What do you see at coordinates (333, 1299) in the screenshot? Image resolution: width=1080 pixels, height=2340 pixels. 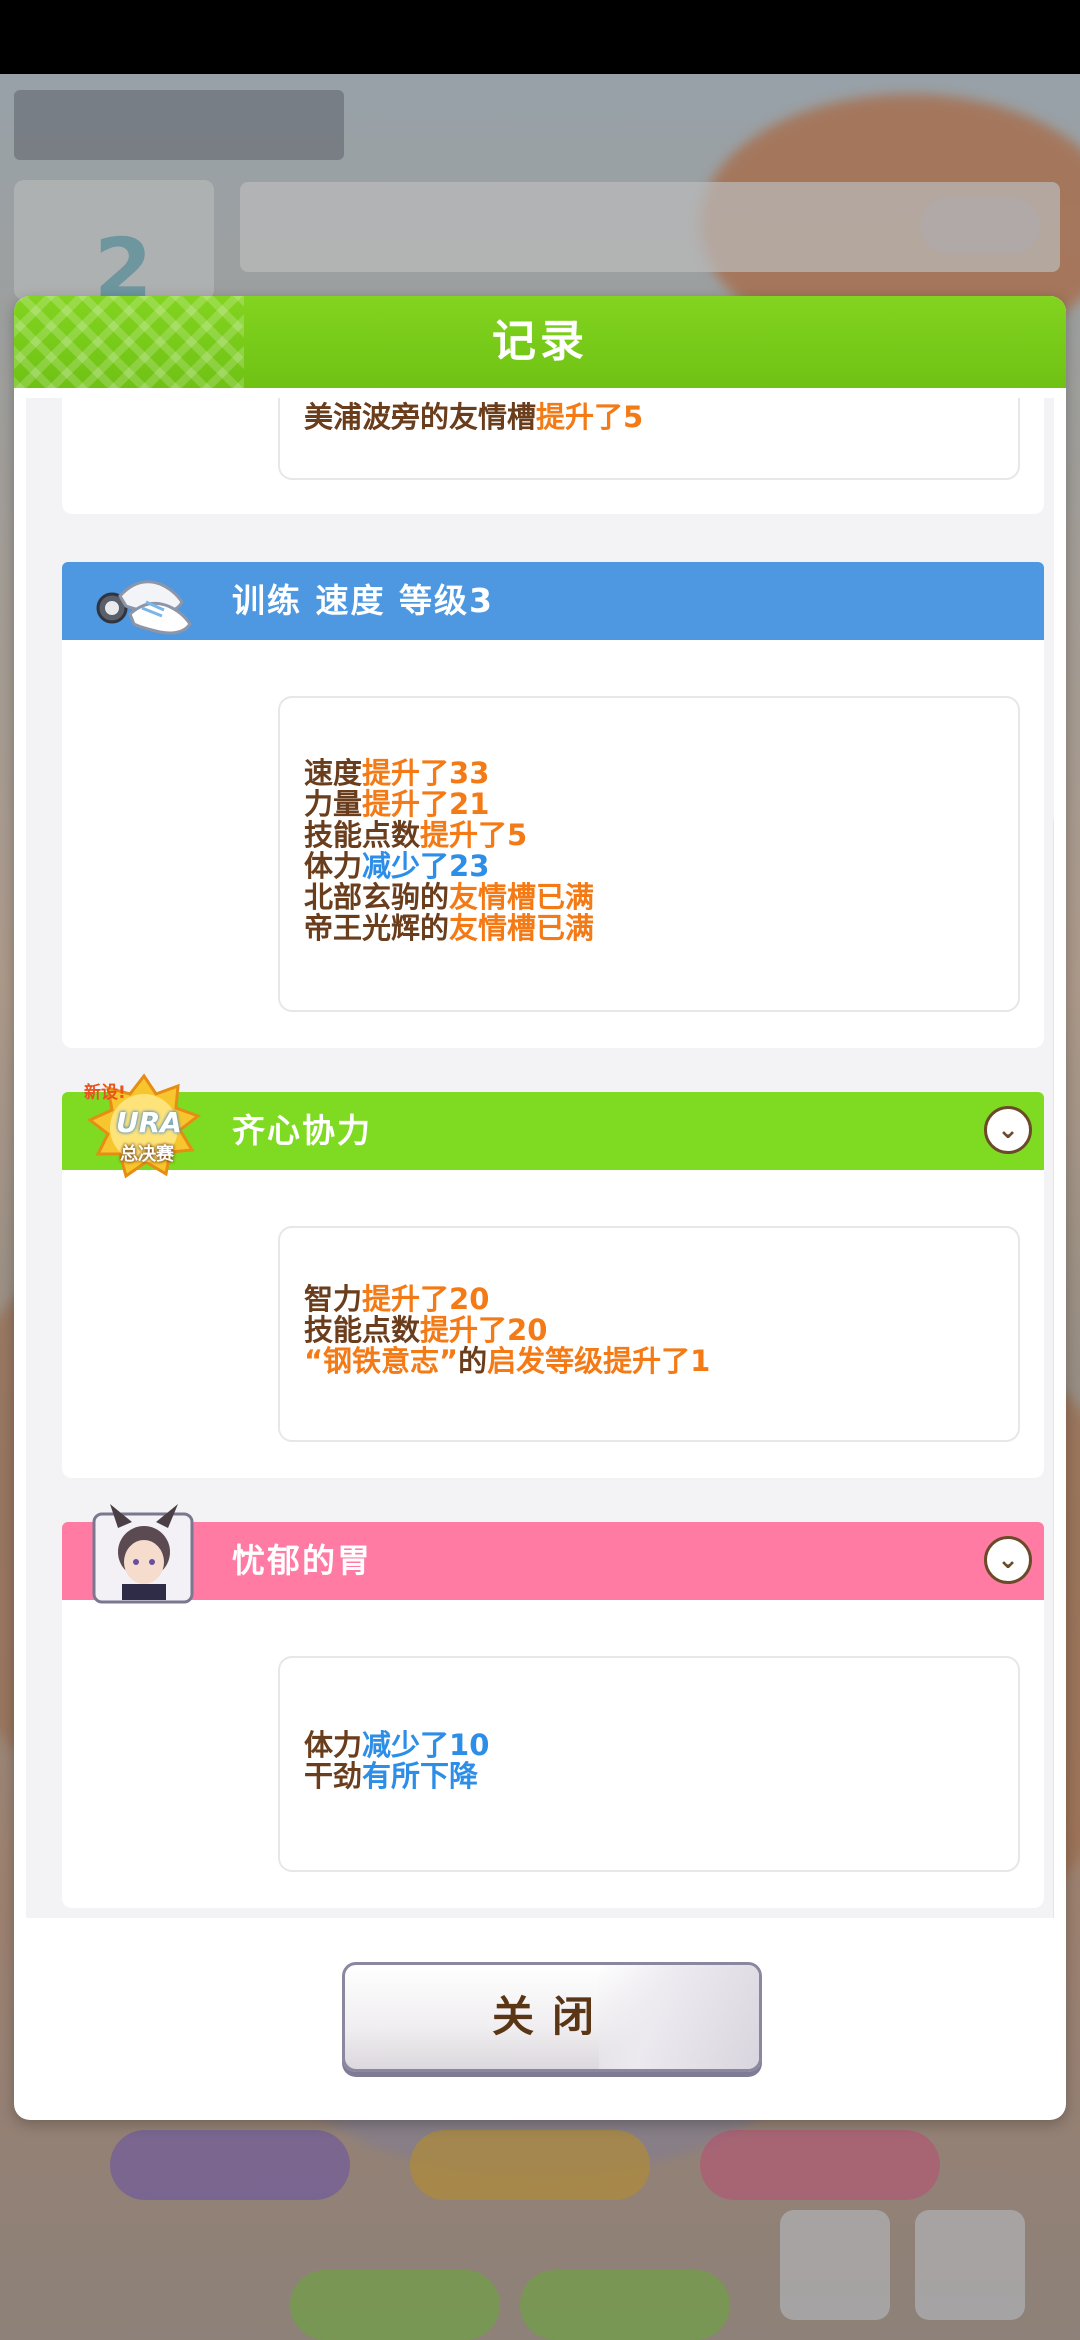 I see `line-text: 智力` at bounding box center [333, 1299].